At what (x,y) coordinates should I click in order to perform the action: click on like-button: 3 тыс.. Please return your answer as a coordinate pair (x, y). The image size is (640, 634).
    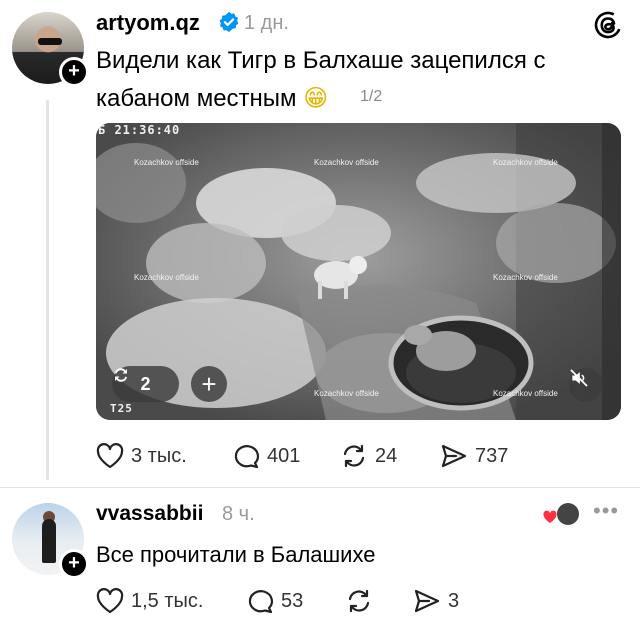
    Looking at the image, I should click on (141, 456).